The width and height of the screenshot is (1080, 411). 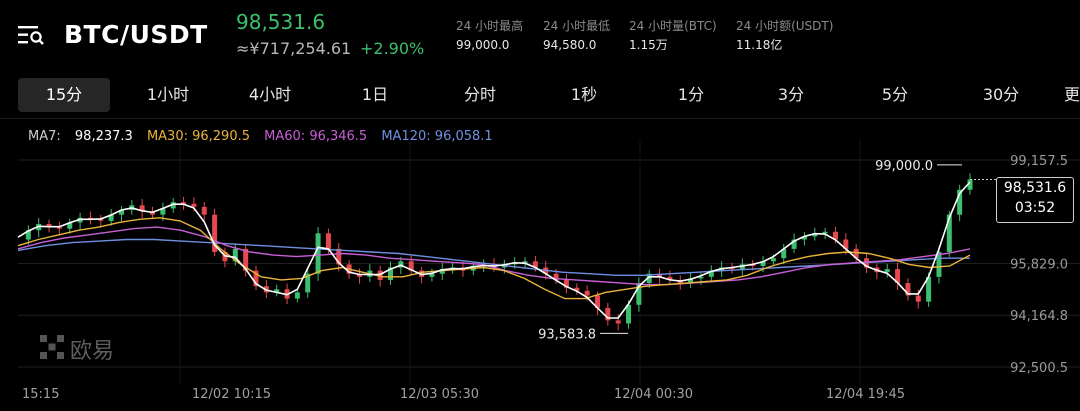 What do you see at coordinates (866, 394) in the screenshot?
I see `x-tick-label: 12/04 19:45` at bounding box center [866, 394].